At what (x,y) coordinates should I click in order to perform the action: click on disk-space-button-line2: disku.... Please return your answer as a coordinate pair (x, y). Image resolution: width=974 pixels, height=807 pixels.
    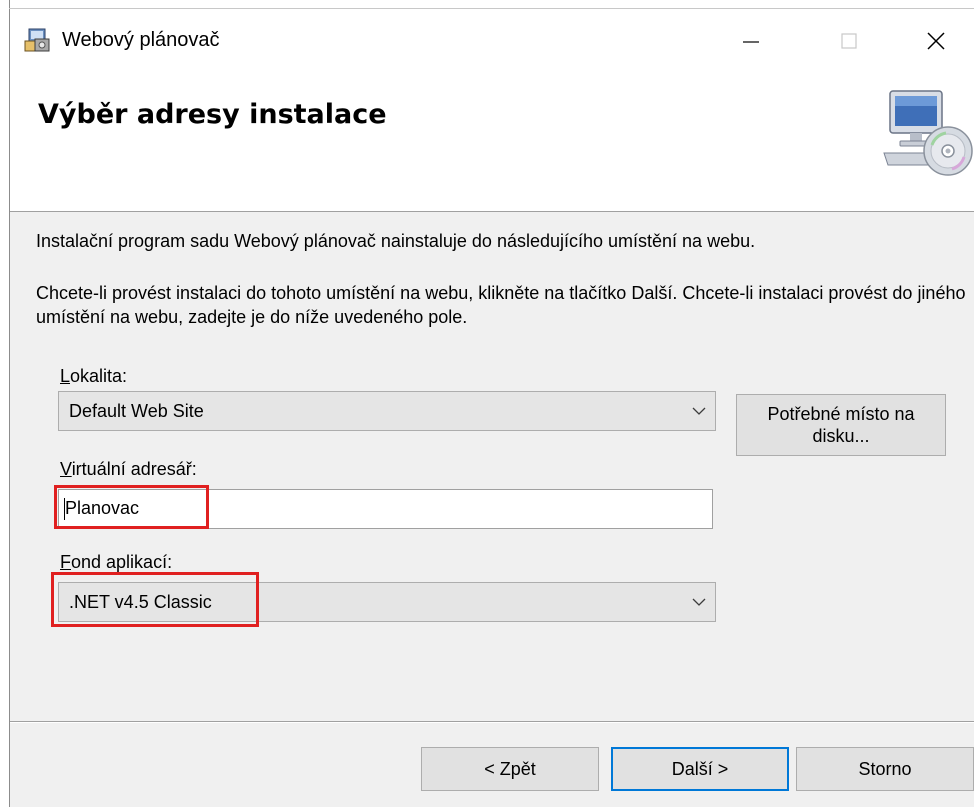
    Looking at the image, I should click on (841, 436).